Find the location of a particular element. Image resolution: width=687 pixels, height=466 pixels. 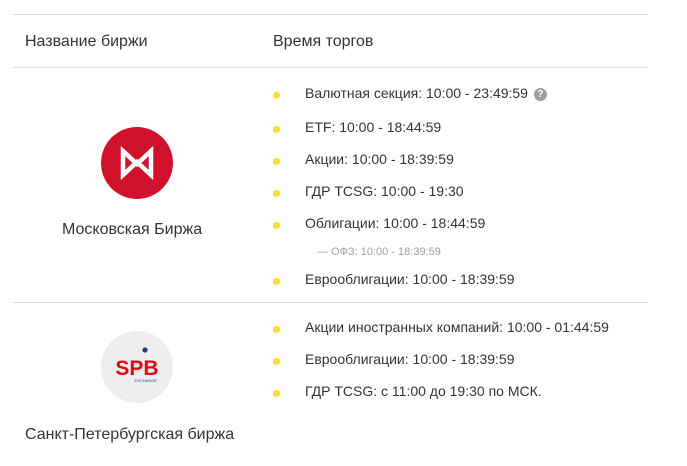

item-text: Облигации: 10:00 - 18:44:59 is located at coordinates (395, 223).